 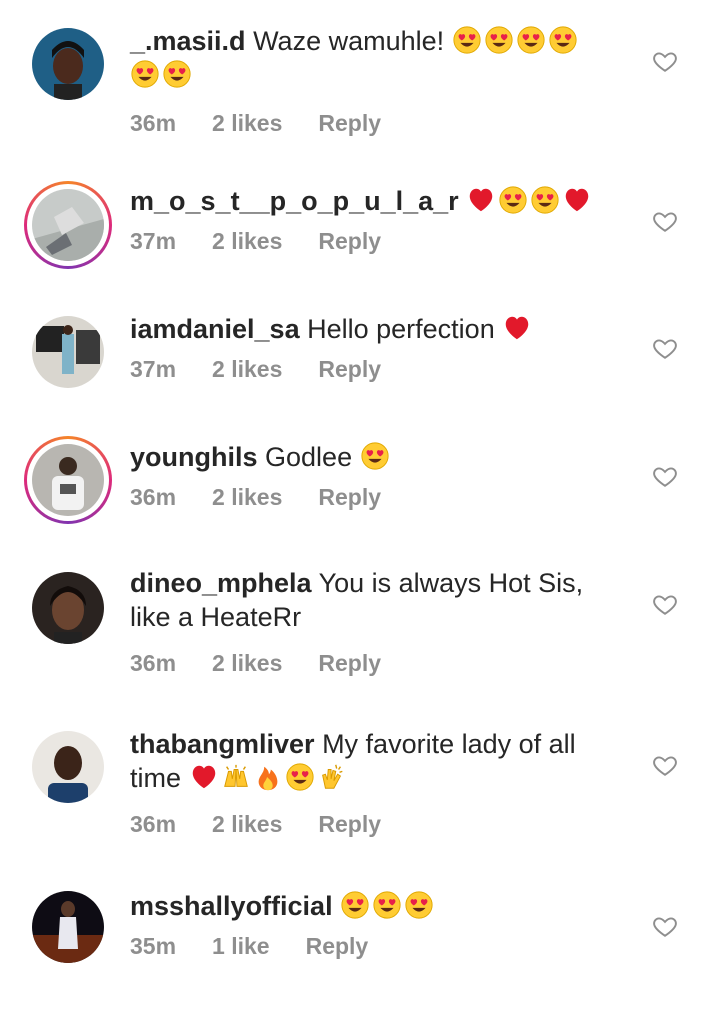 What do you see at coordinates (401, 329) in the screenshot?
I see `comment-body: Hello perfection` at bounding box center [401, 329].